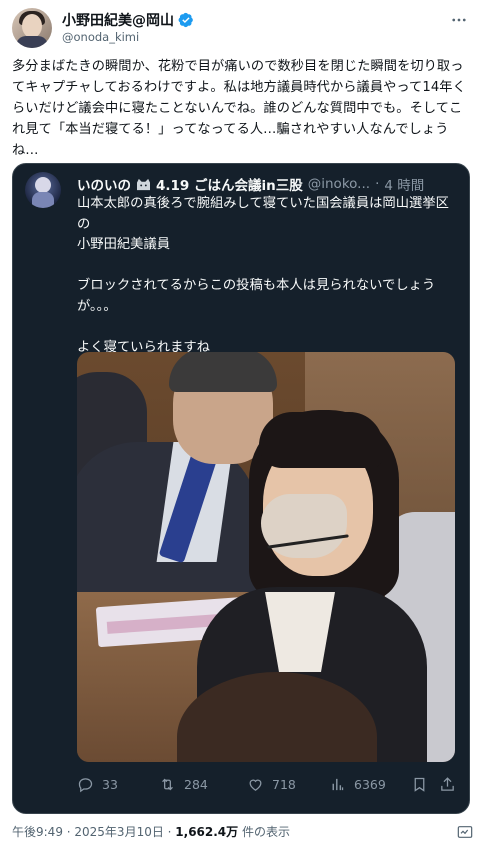  I want to click on quoted-header: いのいの 4.19 ごはん会議in三股 @inoko... · 4 時間, so click(250, 184).